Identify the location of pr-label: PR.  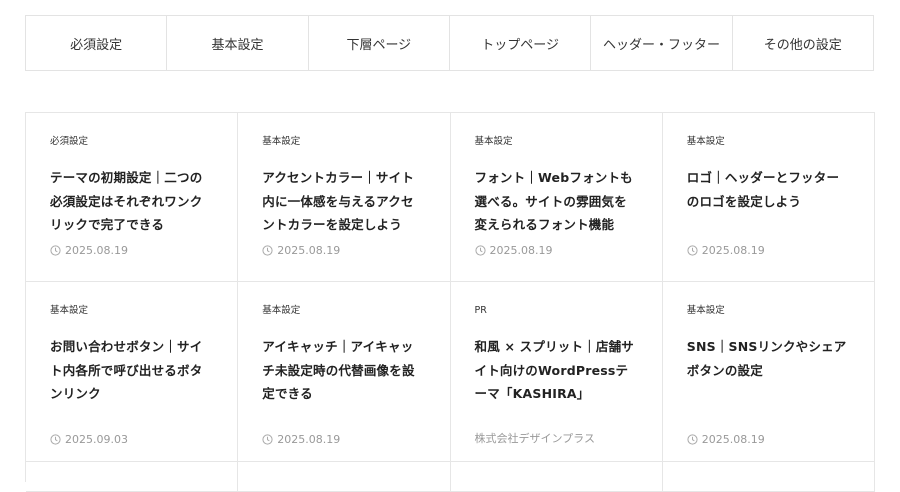
(480, 310).